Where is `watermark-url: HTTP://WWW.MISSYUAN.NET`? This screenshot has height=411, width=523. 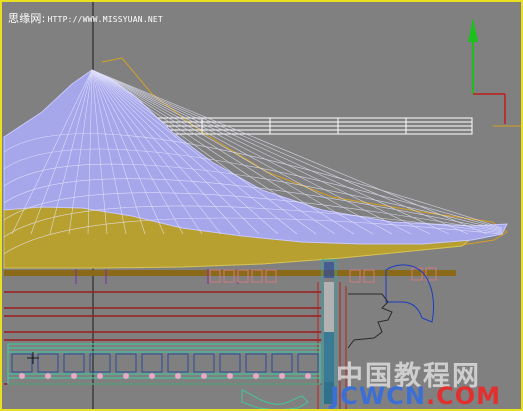
watermark-url: HTTP://WWW.MISSYUAN.NET is located at coordinates (105, 19).